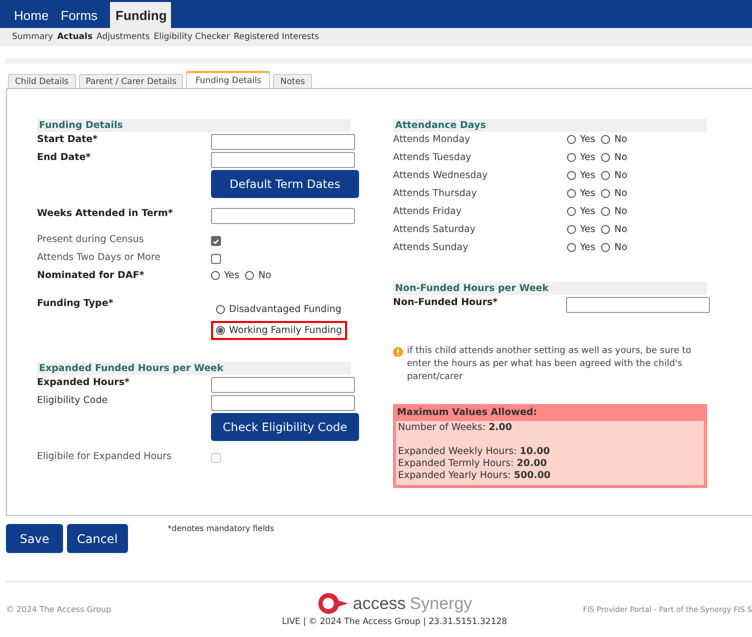  What do you see at coordinates (432, 139) in the screenshot?
I see `field-label: Attends Monday` at bounding box center [432, 139].